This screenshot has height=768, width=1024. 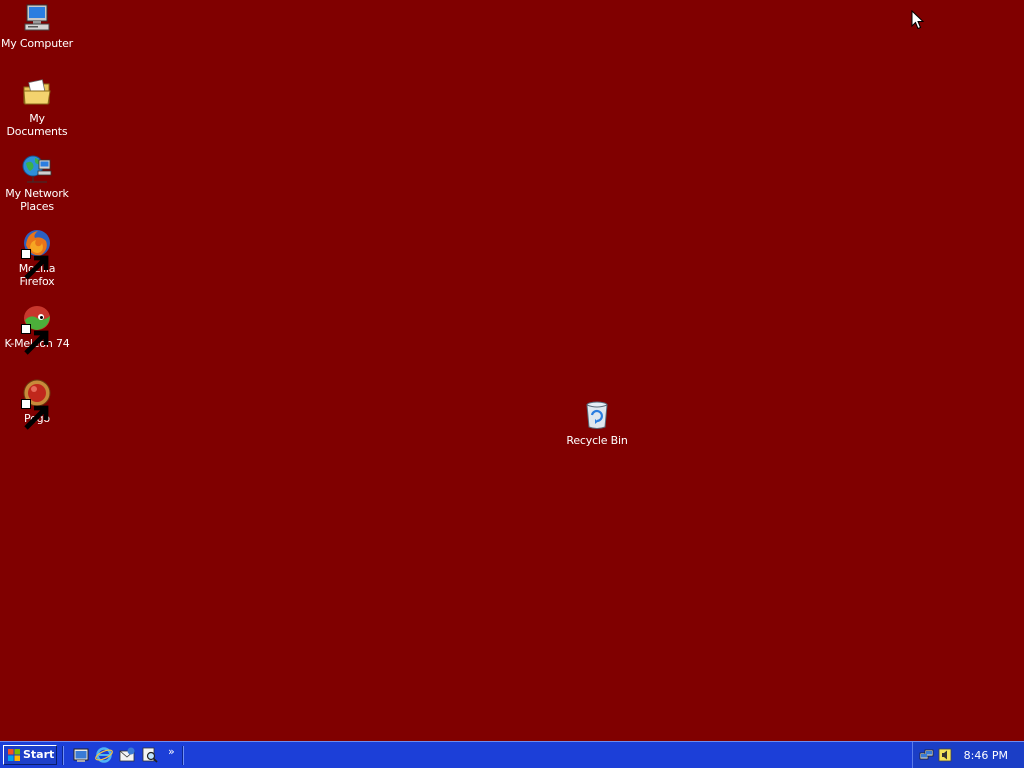 I want to click on network-tray-icon, so click(x=927, y=755).